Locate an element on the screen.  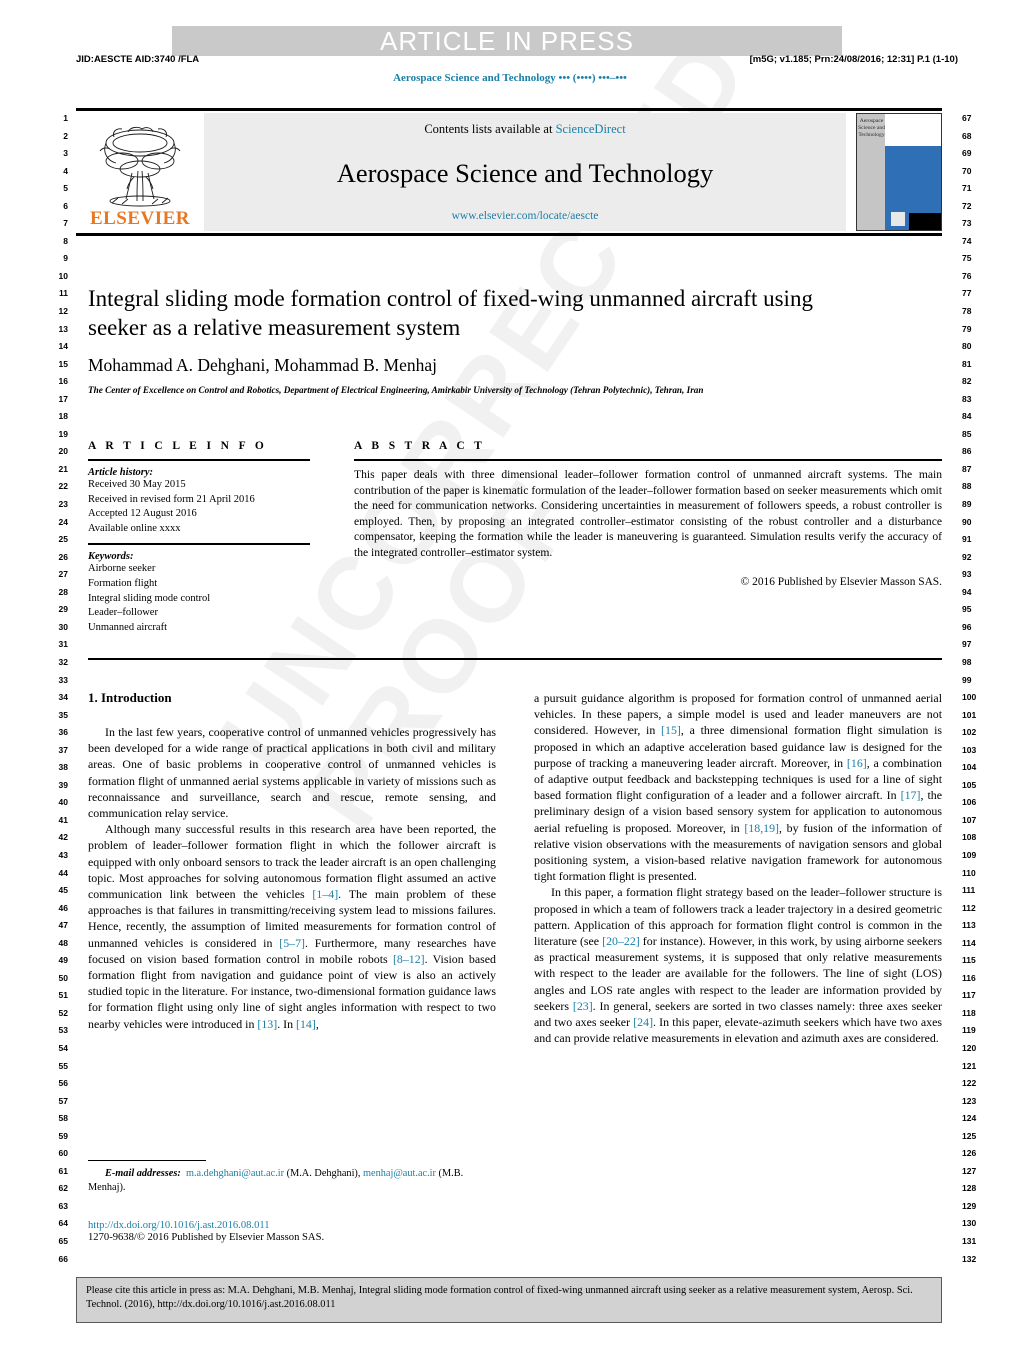
line-number: 37 is located at coordinates (63, 749).